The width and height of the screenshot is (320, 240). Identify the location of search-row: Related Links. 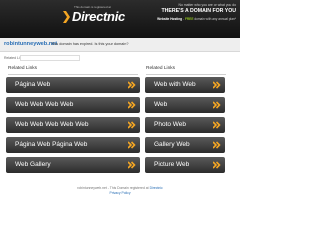
(120, 58).